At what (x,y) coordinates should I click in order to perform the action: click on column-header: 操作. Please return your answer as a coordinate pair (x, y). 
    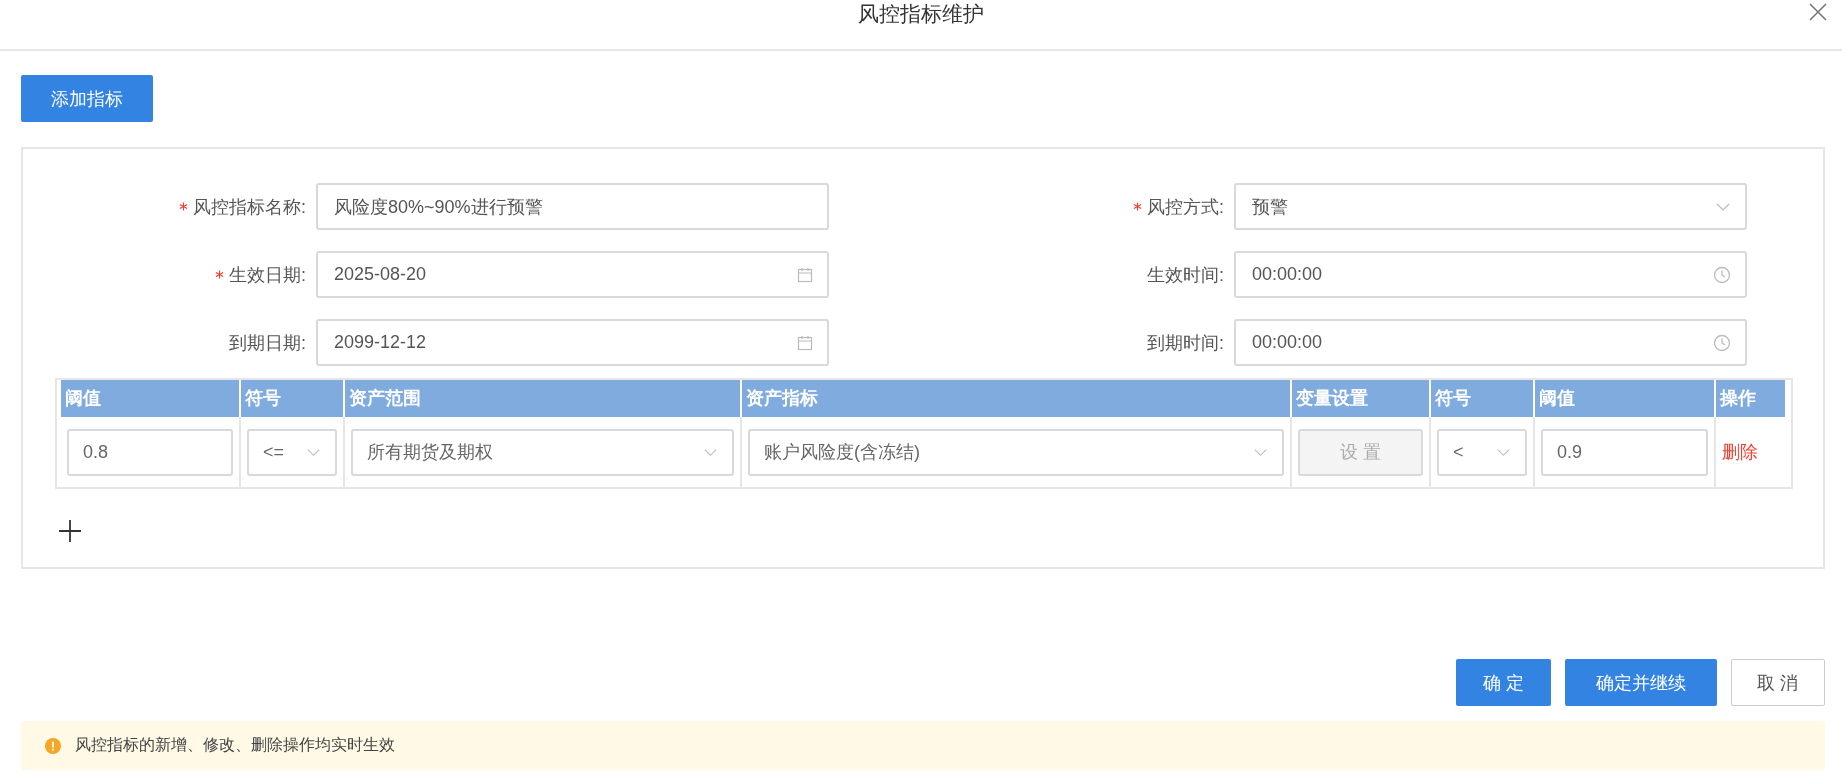
    Looking at the image, I should click on (1751, 398).